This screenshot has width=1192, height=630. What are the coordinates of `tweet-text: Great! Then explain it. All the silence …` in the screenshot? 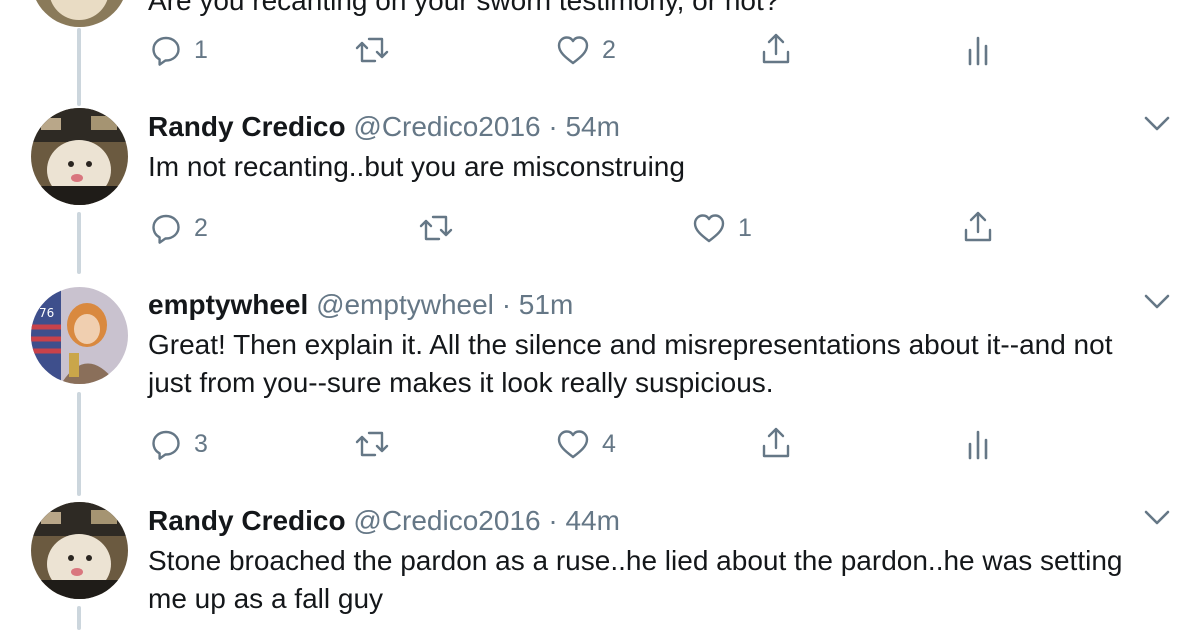 It's located at (630, 363).